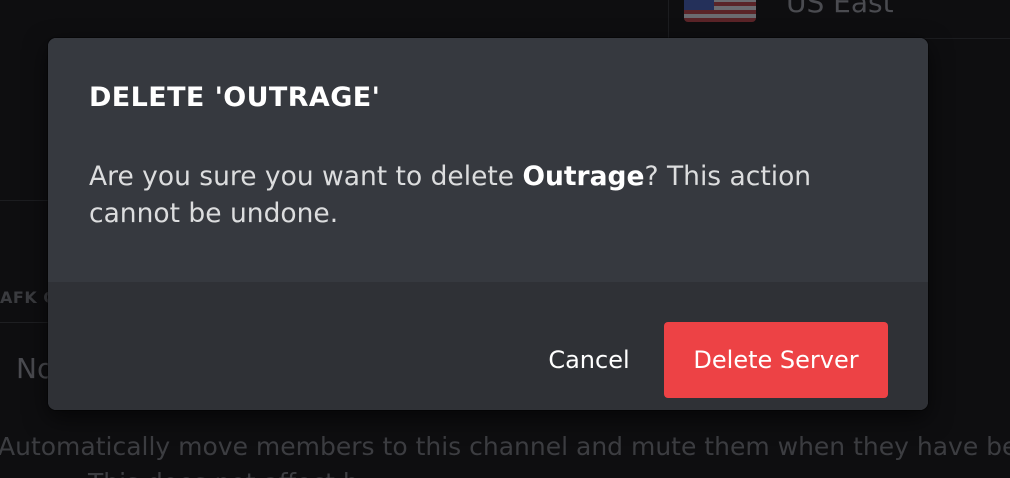 The width and height of the screenshot is (1010, 478). I want to click on delete-server-button: Delete Server, so click(776, 360).